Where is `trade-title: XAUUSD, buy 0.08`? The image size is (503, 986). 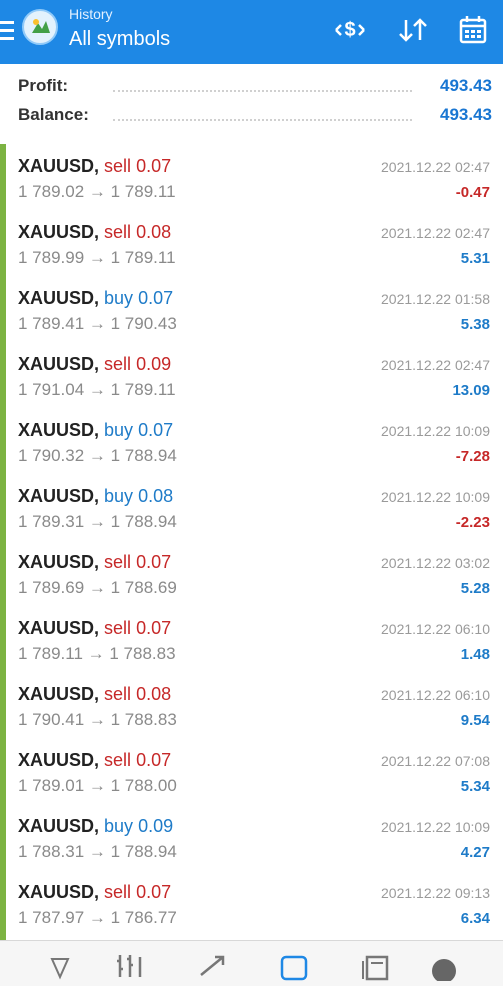
trade-title: XAUUSD, buy 0.08 is located at coordinates (95, 496).